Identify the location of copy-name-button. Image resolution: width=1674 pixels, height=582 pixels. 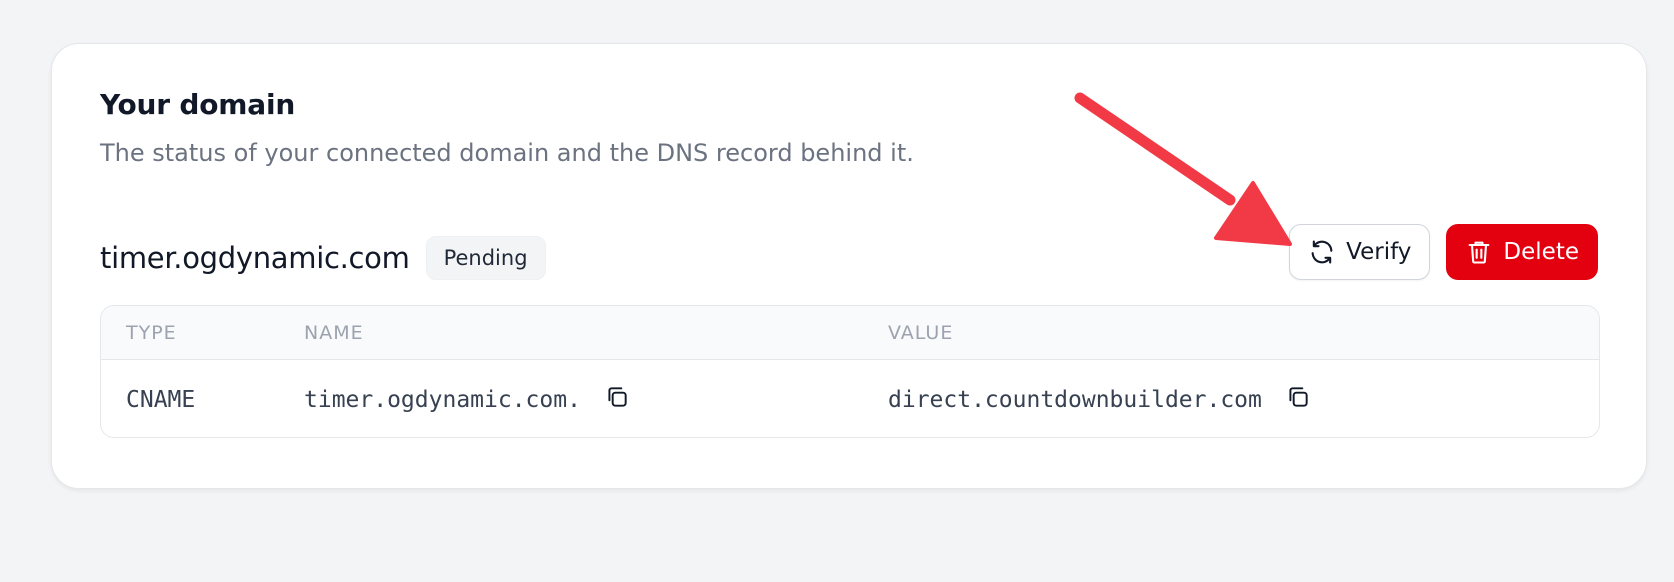
(617, 400).